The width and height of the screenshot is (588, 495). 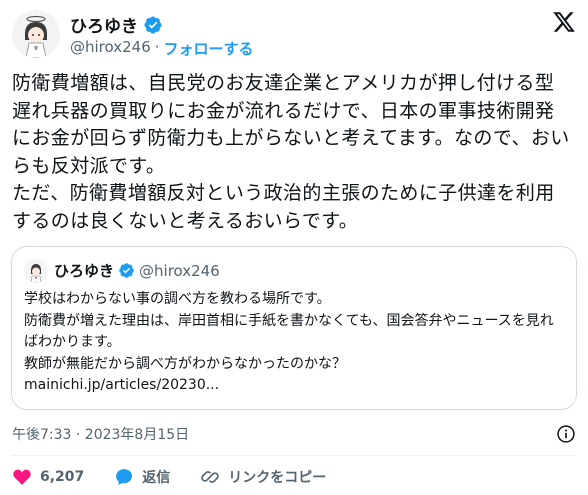 I want to click on author-display-name: ひろゆき, so click(x=104, y=24).